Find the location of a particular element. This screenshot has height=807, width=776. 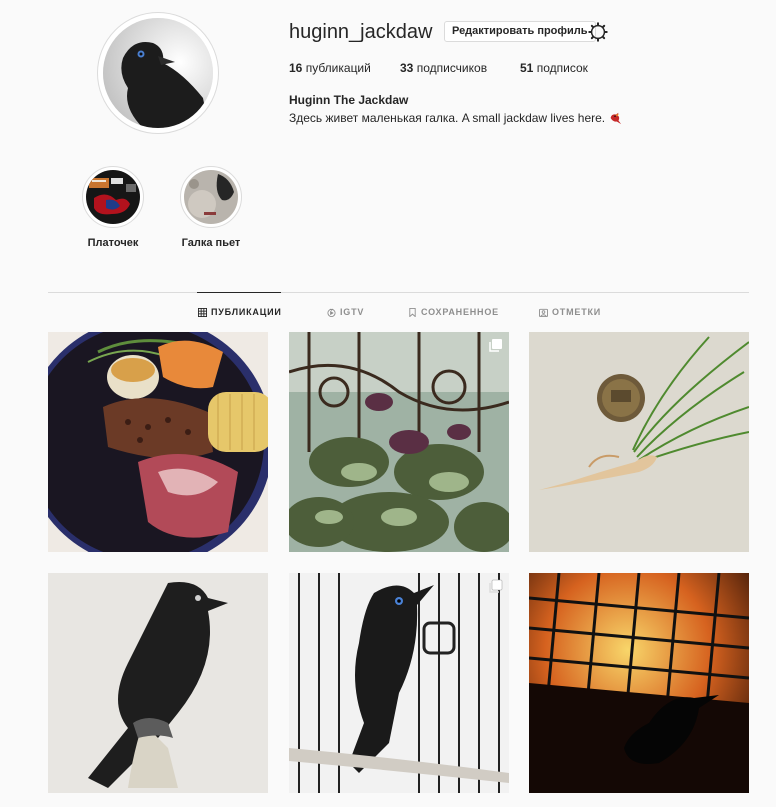

tab-saved: СОХРАНЕННОЕ is located at coordinates (453, 312).